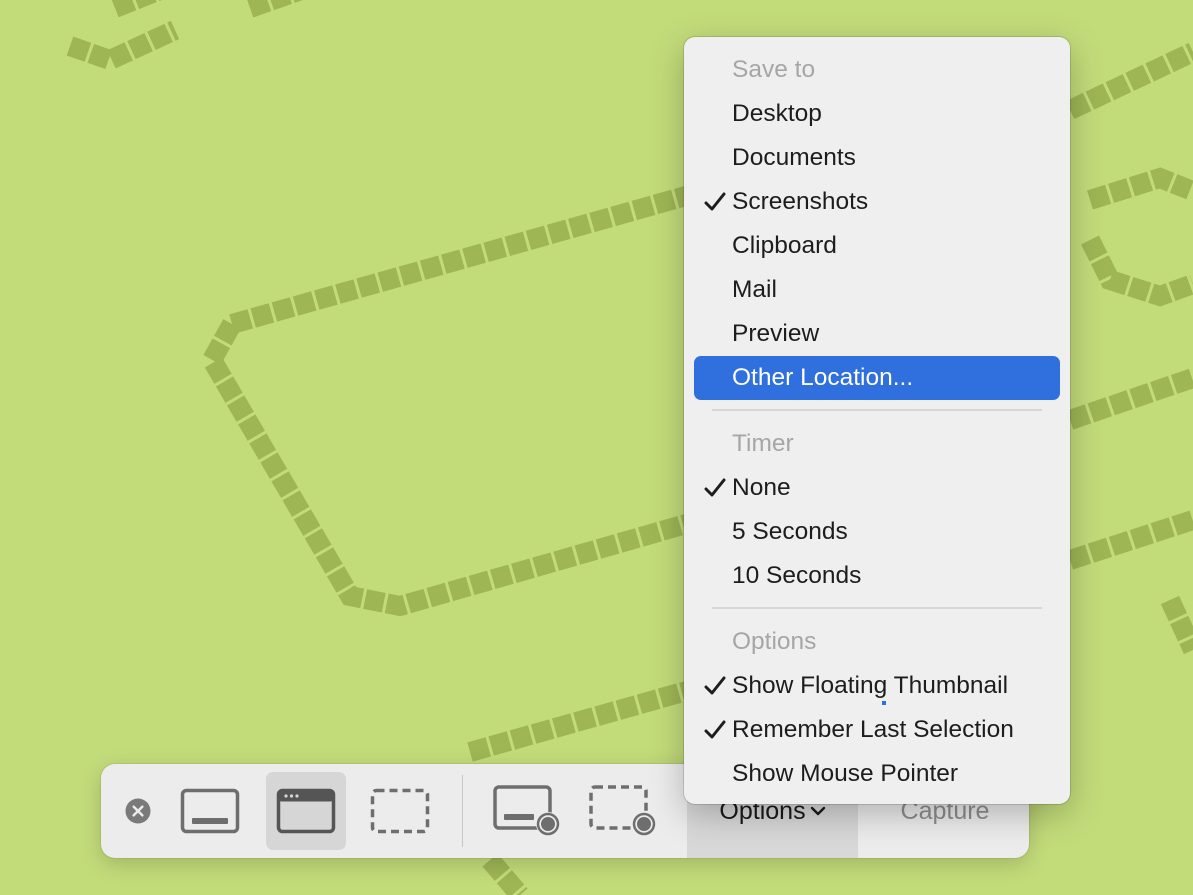  What do you see at coordinates (877, 158) in the screenshot?
I see `menu-item-documents: Documents` at bounding box center [877, 158].